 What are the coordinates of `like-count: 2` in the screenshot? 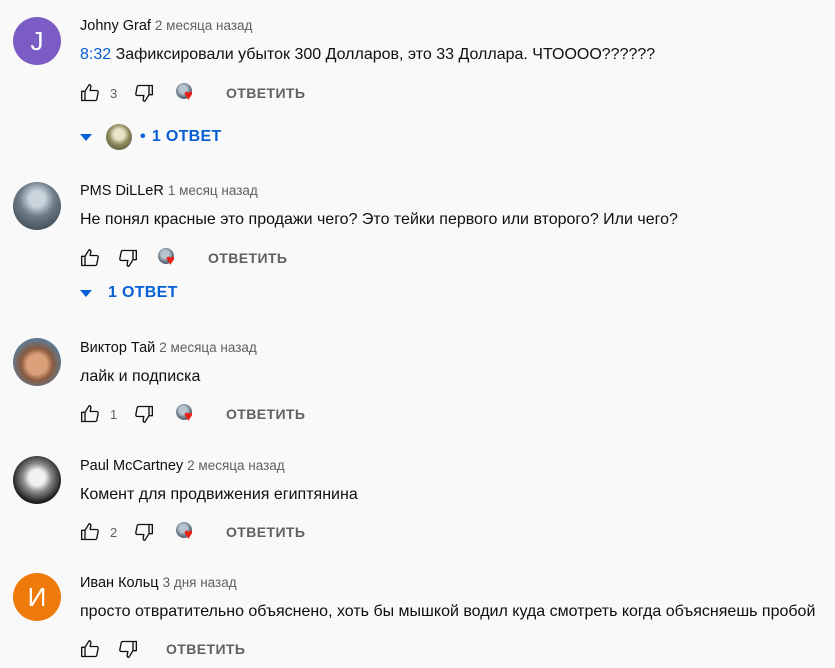 It's located at (114, 532).